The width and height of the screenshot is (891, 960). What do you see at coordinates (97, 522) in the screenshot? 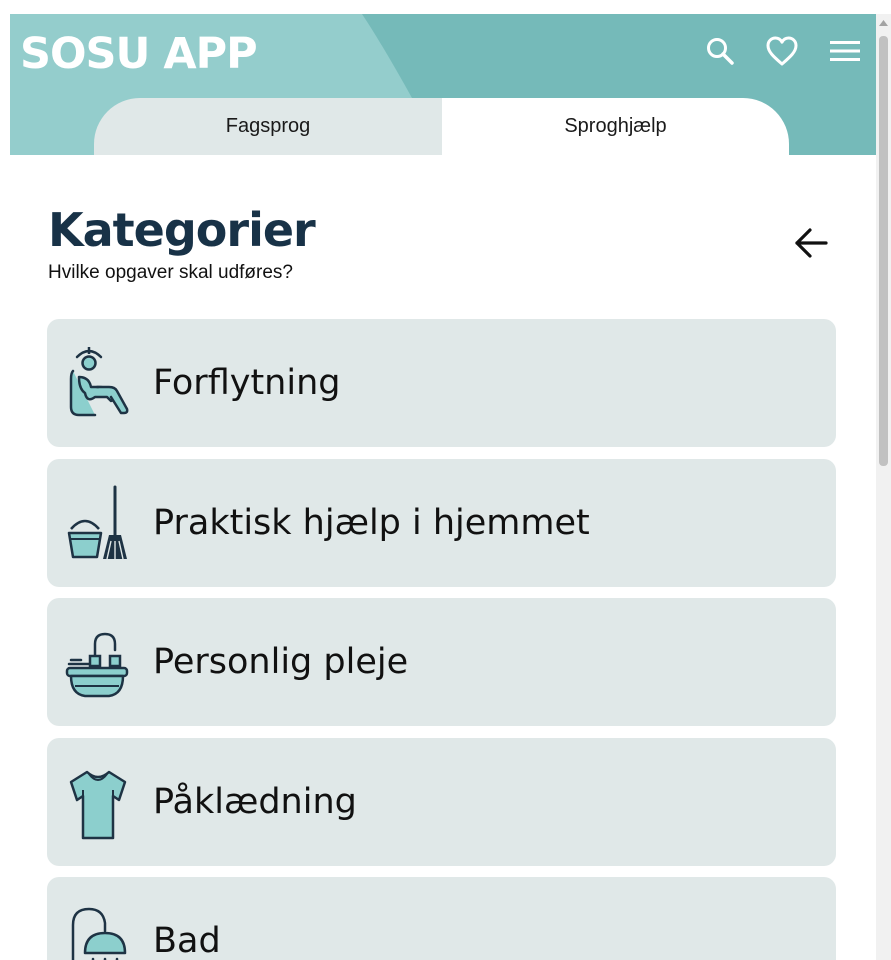
I see `bucket-broom-icon` at bounding box center [97, 522].